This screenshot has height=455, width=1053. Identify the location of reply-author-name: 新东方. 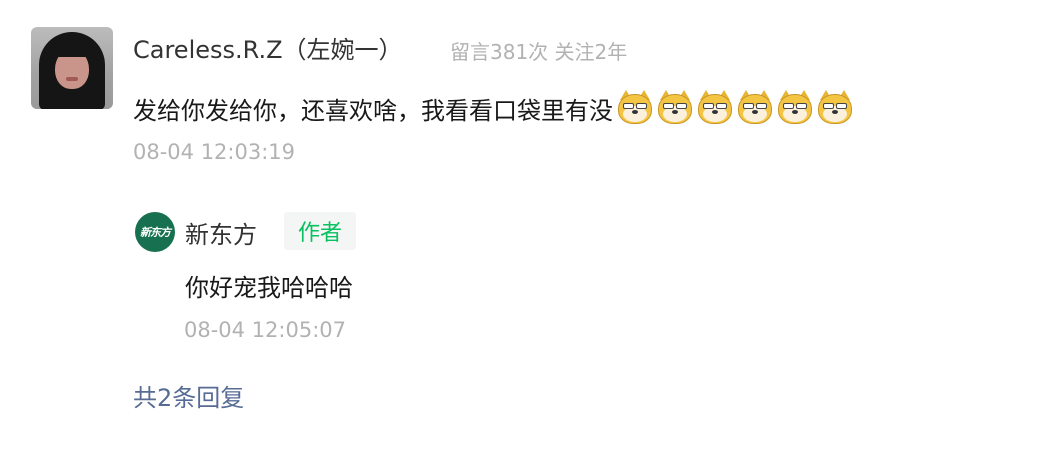
(221, 232).